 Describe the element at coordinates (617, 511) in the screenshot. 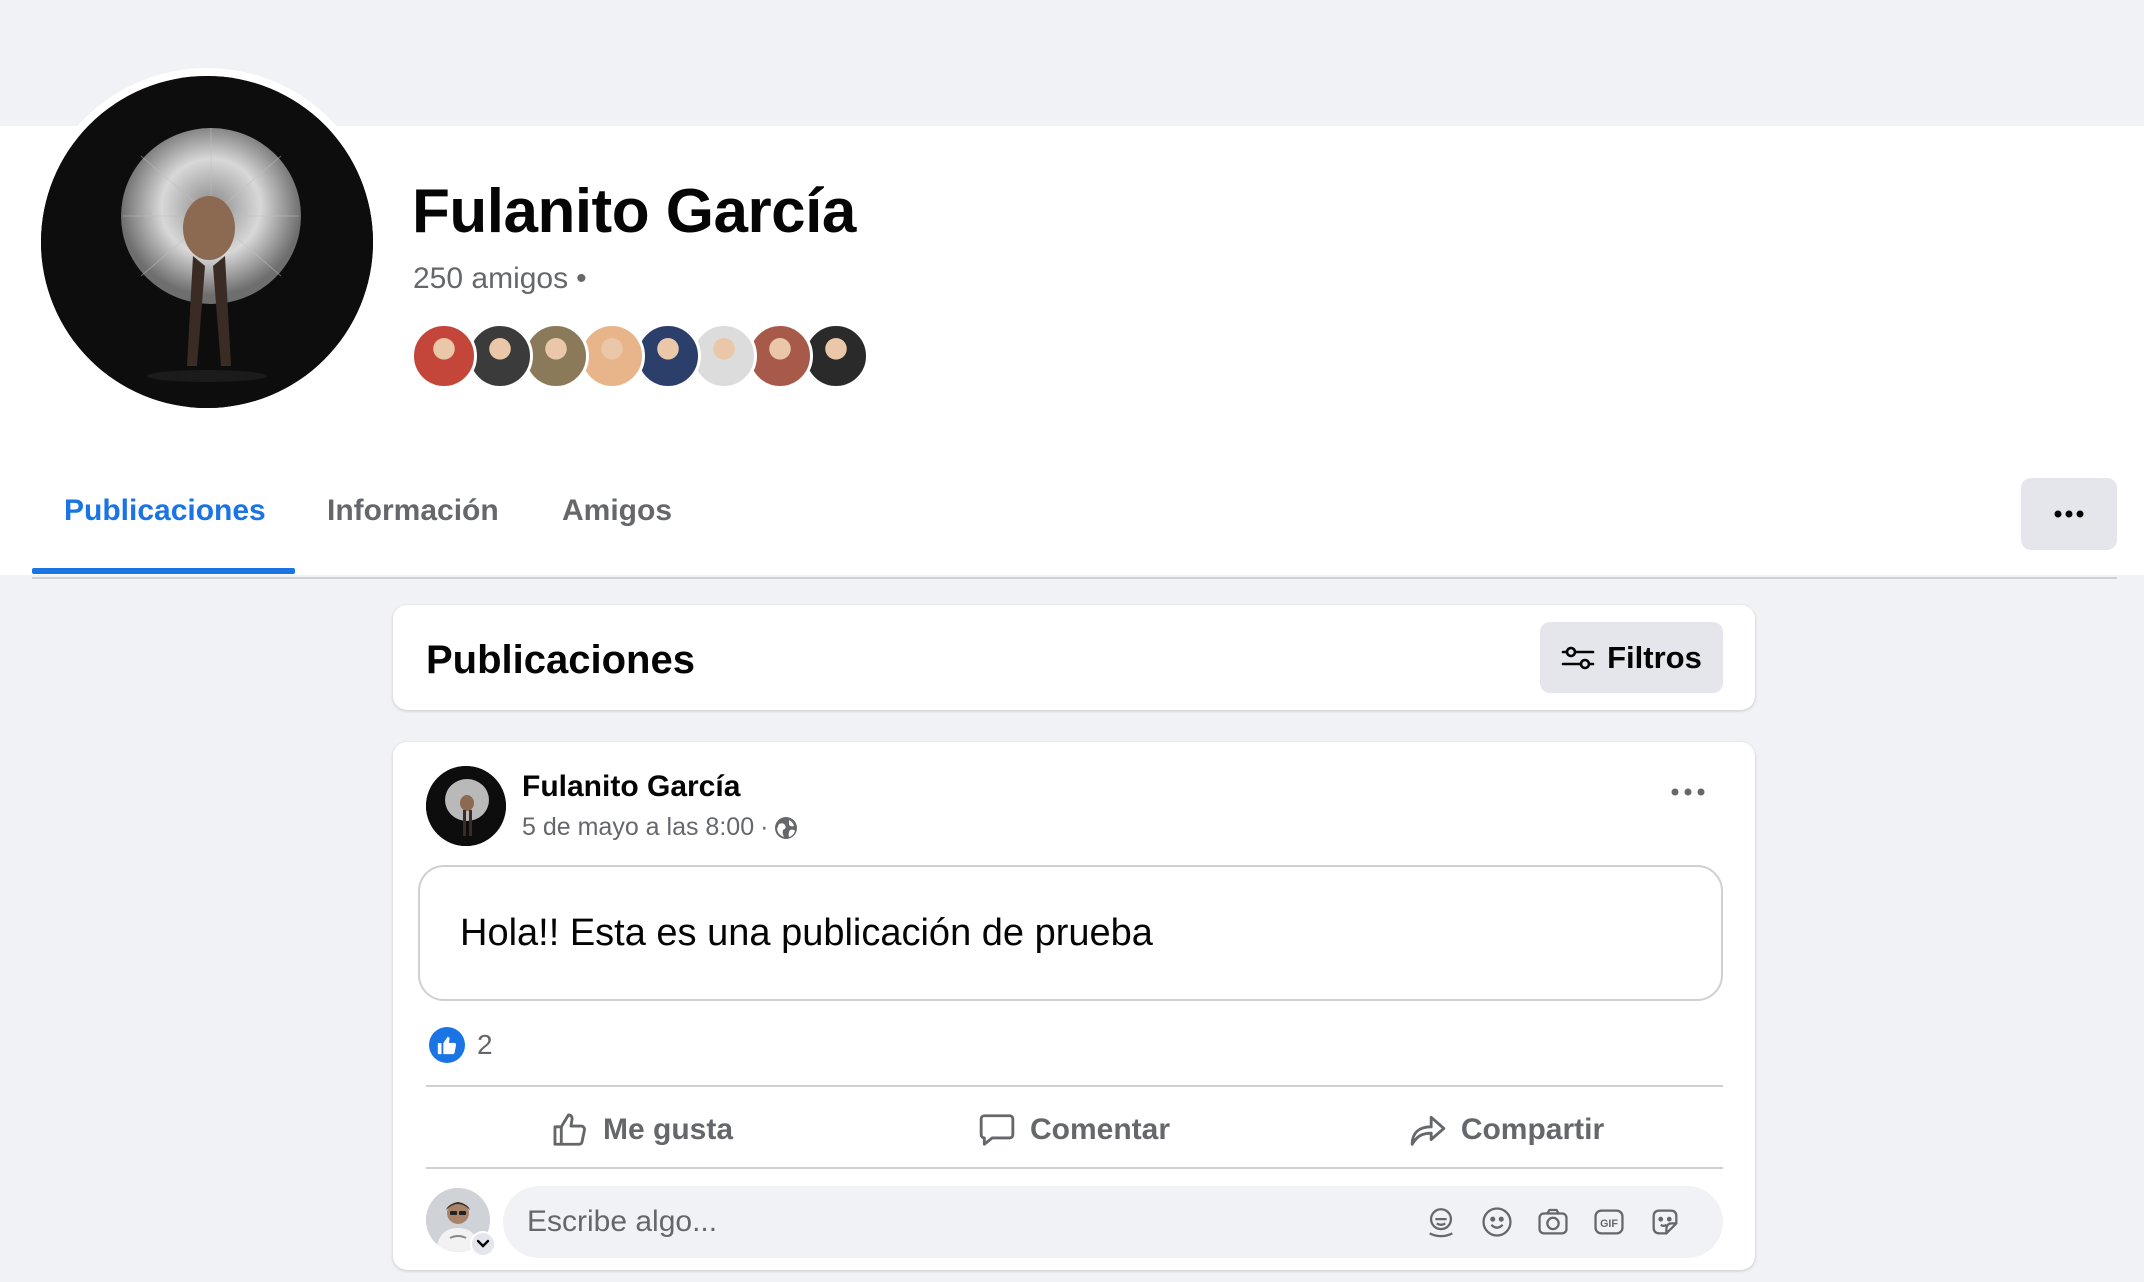

I see `tab-amigos: Amigos` at that location.